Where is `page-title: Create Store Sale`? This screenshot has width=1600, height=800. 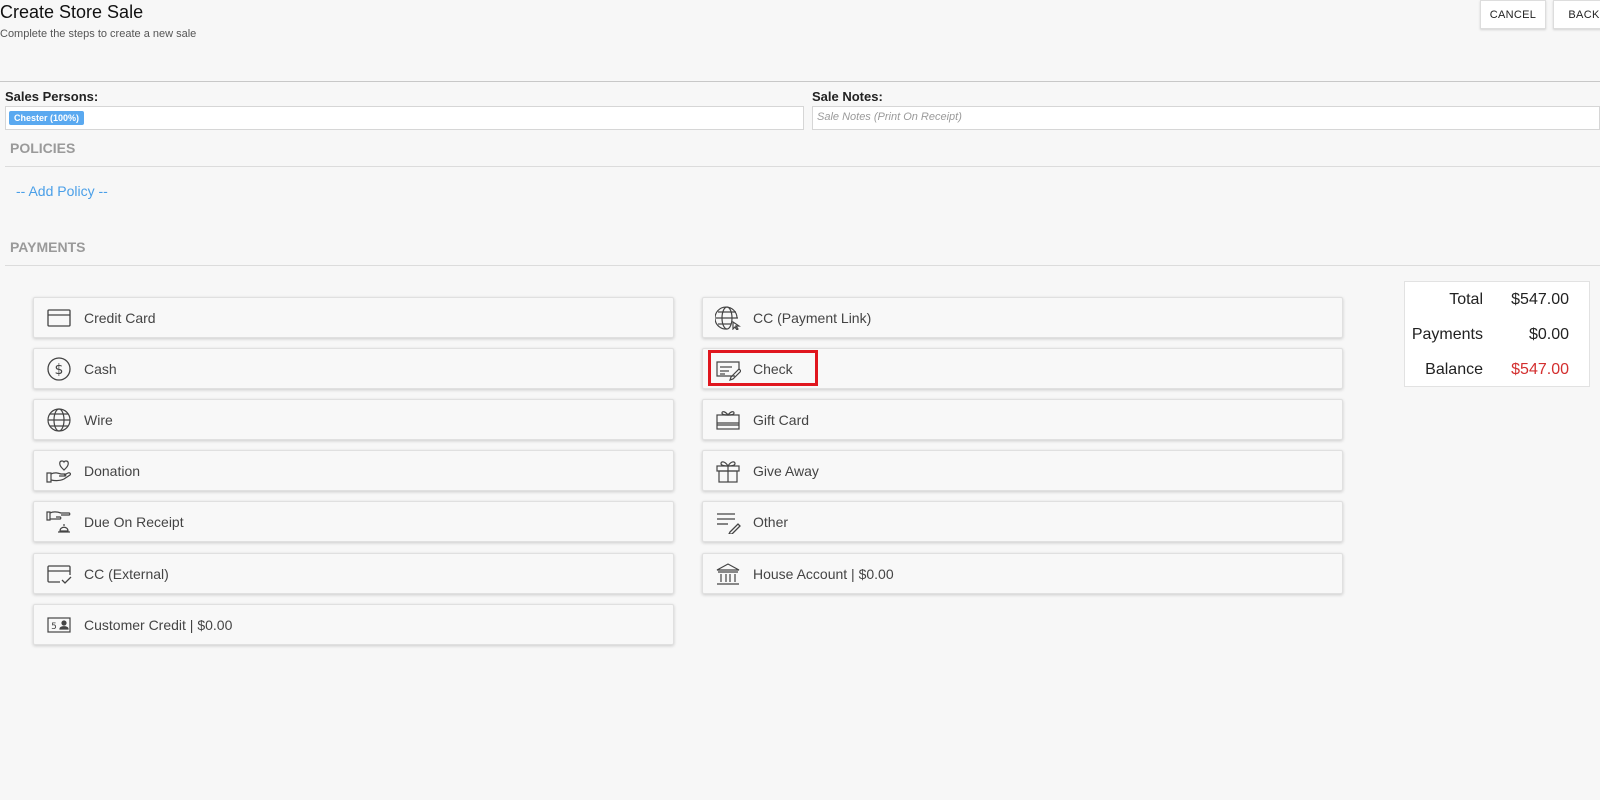
page-title: Create Store Sale is located at coordinates (72, 12).